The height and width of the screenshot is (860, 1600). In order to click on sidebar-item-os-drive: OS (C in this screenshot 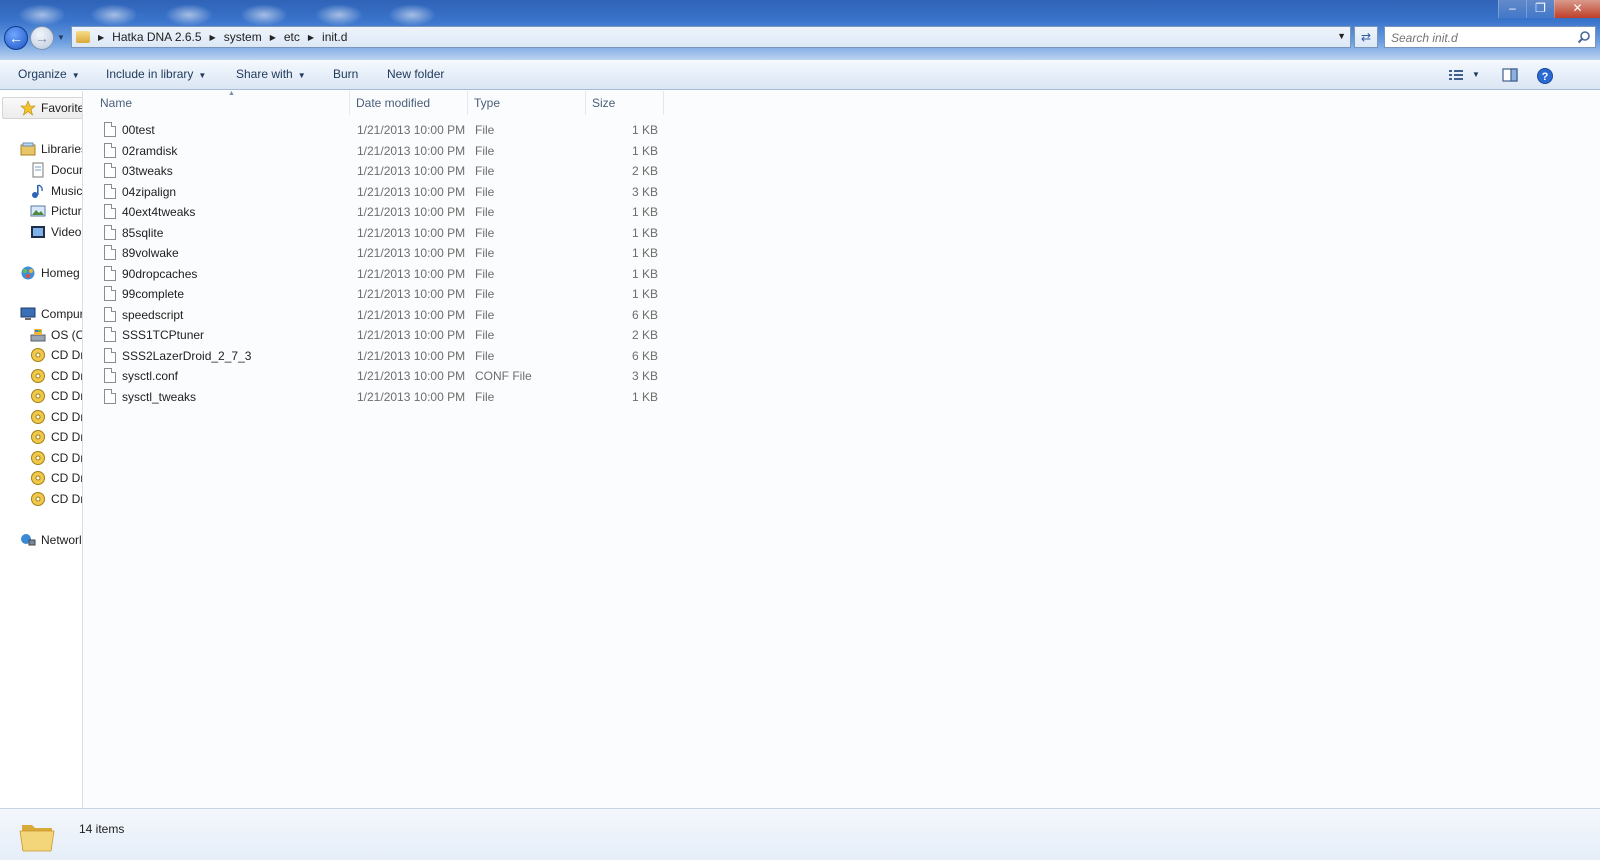, I will do `click(56, 335)`.